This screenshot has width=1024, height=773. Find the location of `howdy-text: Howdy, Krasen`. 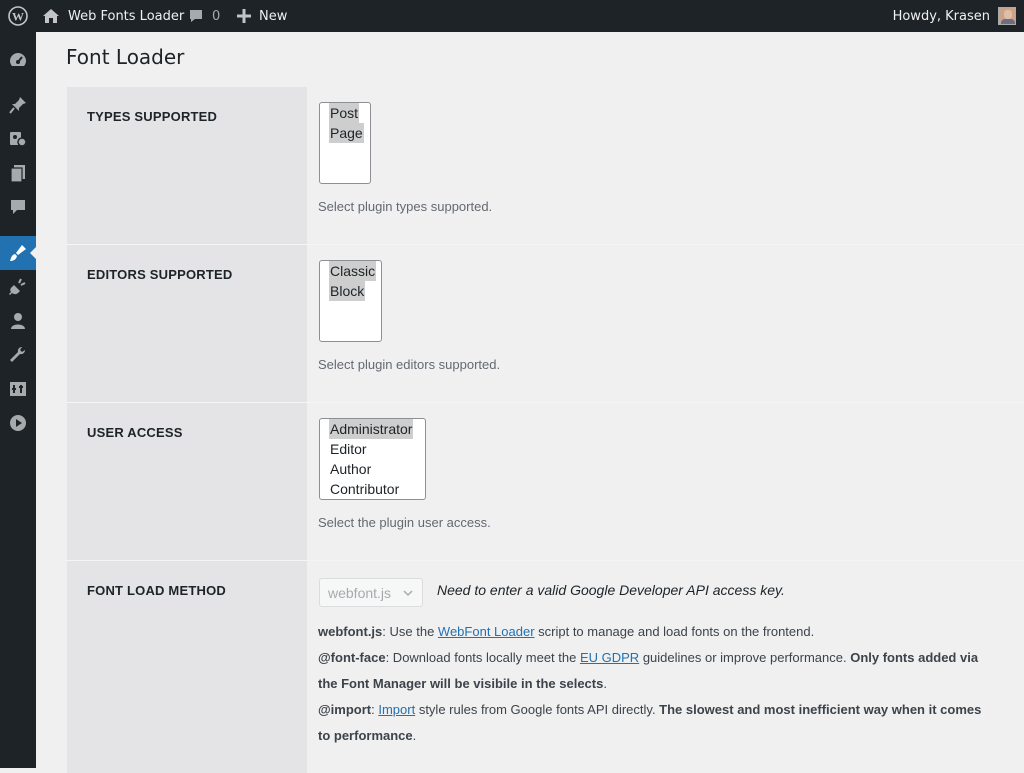

howdy-text: Howdy, Krasen is located at coordinates (941, 16).